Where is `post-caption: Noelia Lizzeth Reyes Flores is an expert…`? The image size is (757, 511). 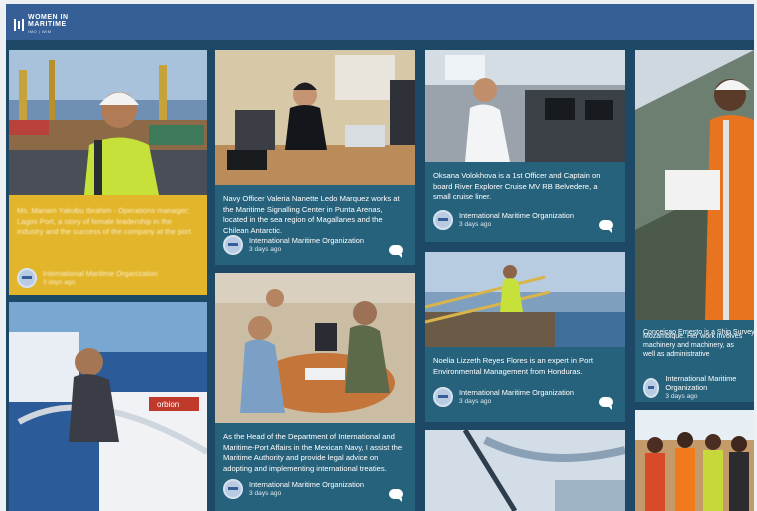
post-caption: Noelia Lizzeth Reyes Flores is an expert… is located at coordinates (513, 366).